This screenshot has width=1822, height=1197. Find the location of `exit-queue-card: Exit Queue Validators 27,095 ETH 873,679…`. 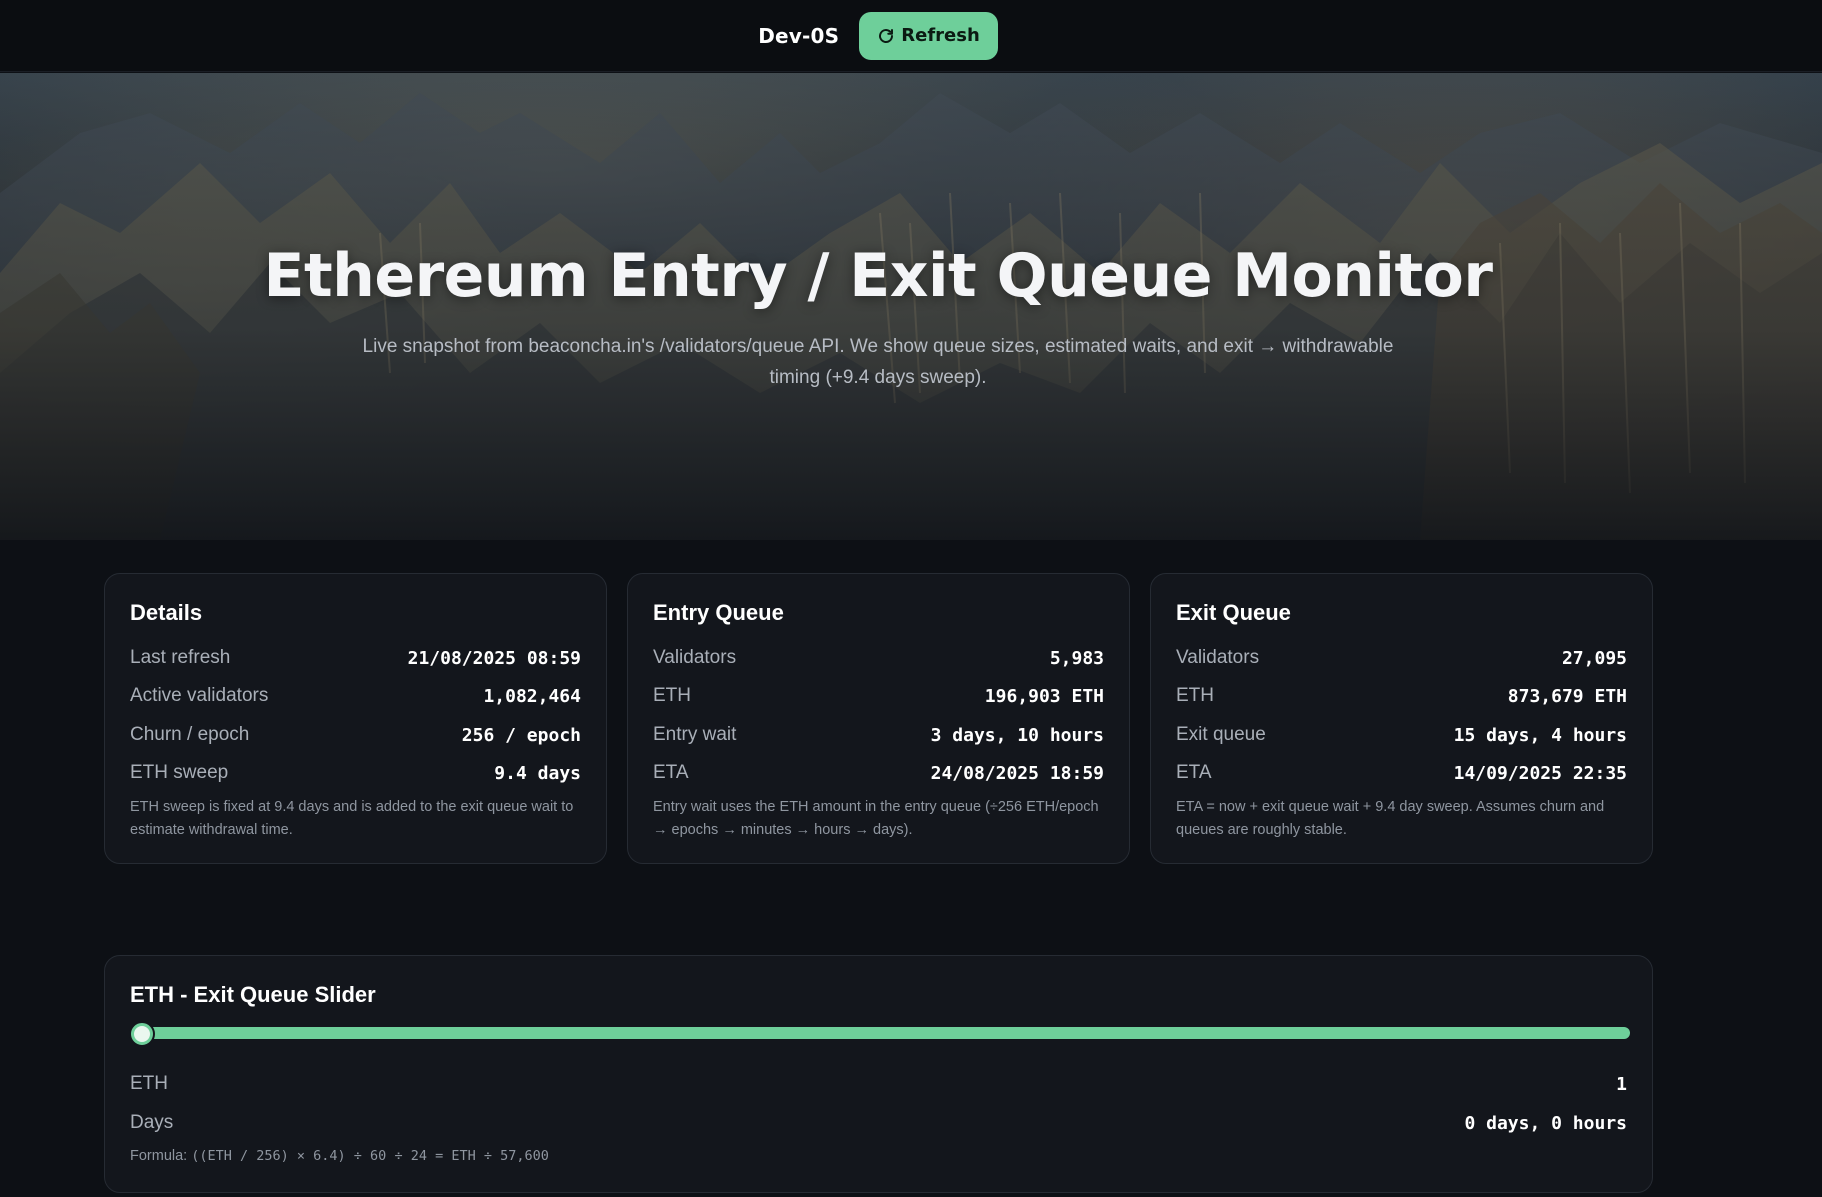

exit-queue-card: Exit Queue Validators 27,095 ETH 873,679… is located at coordinates (1401, 718).